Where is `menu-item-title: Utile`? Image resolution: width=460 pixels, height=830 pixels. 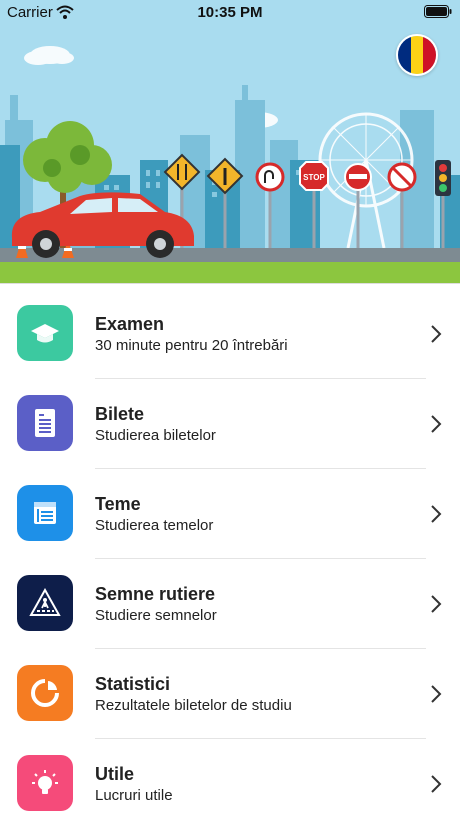
menu-item-title: Utile is located at coordinates (115, 774).